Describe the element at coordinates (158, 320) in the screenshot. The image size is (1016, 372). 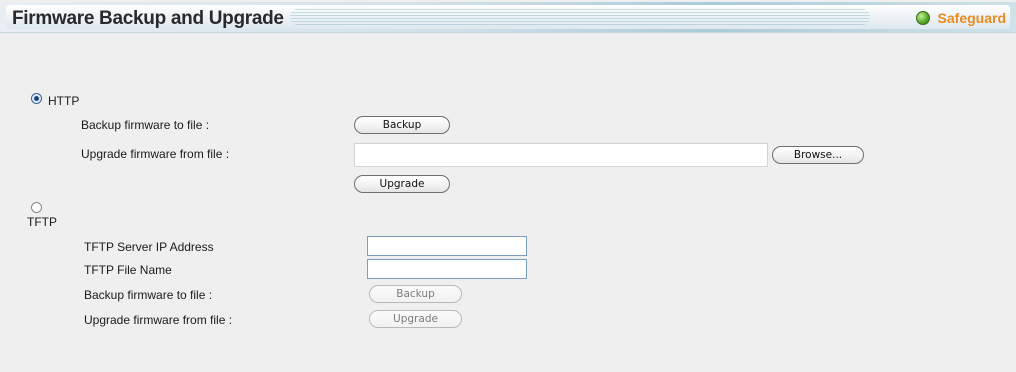
I see `tftp-upgrade-label: Upgrade firmware from file :` at that location.